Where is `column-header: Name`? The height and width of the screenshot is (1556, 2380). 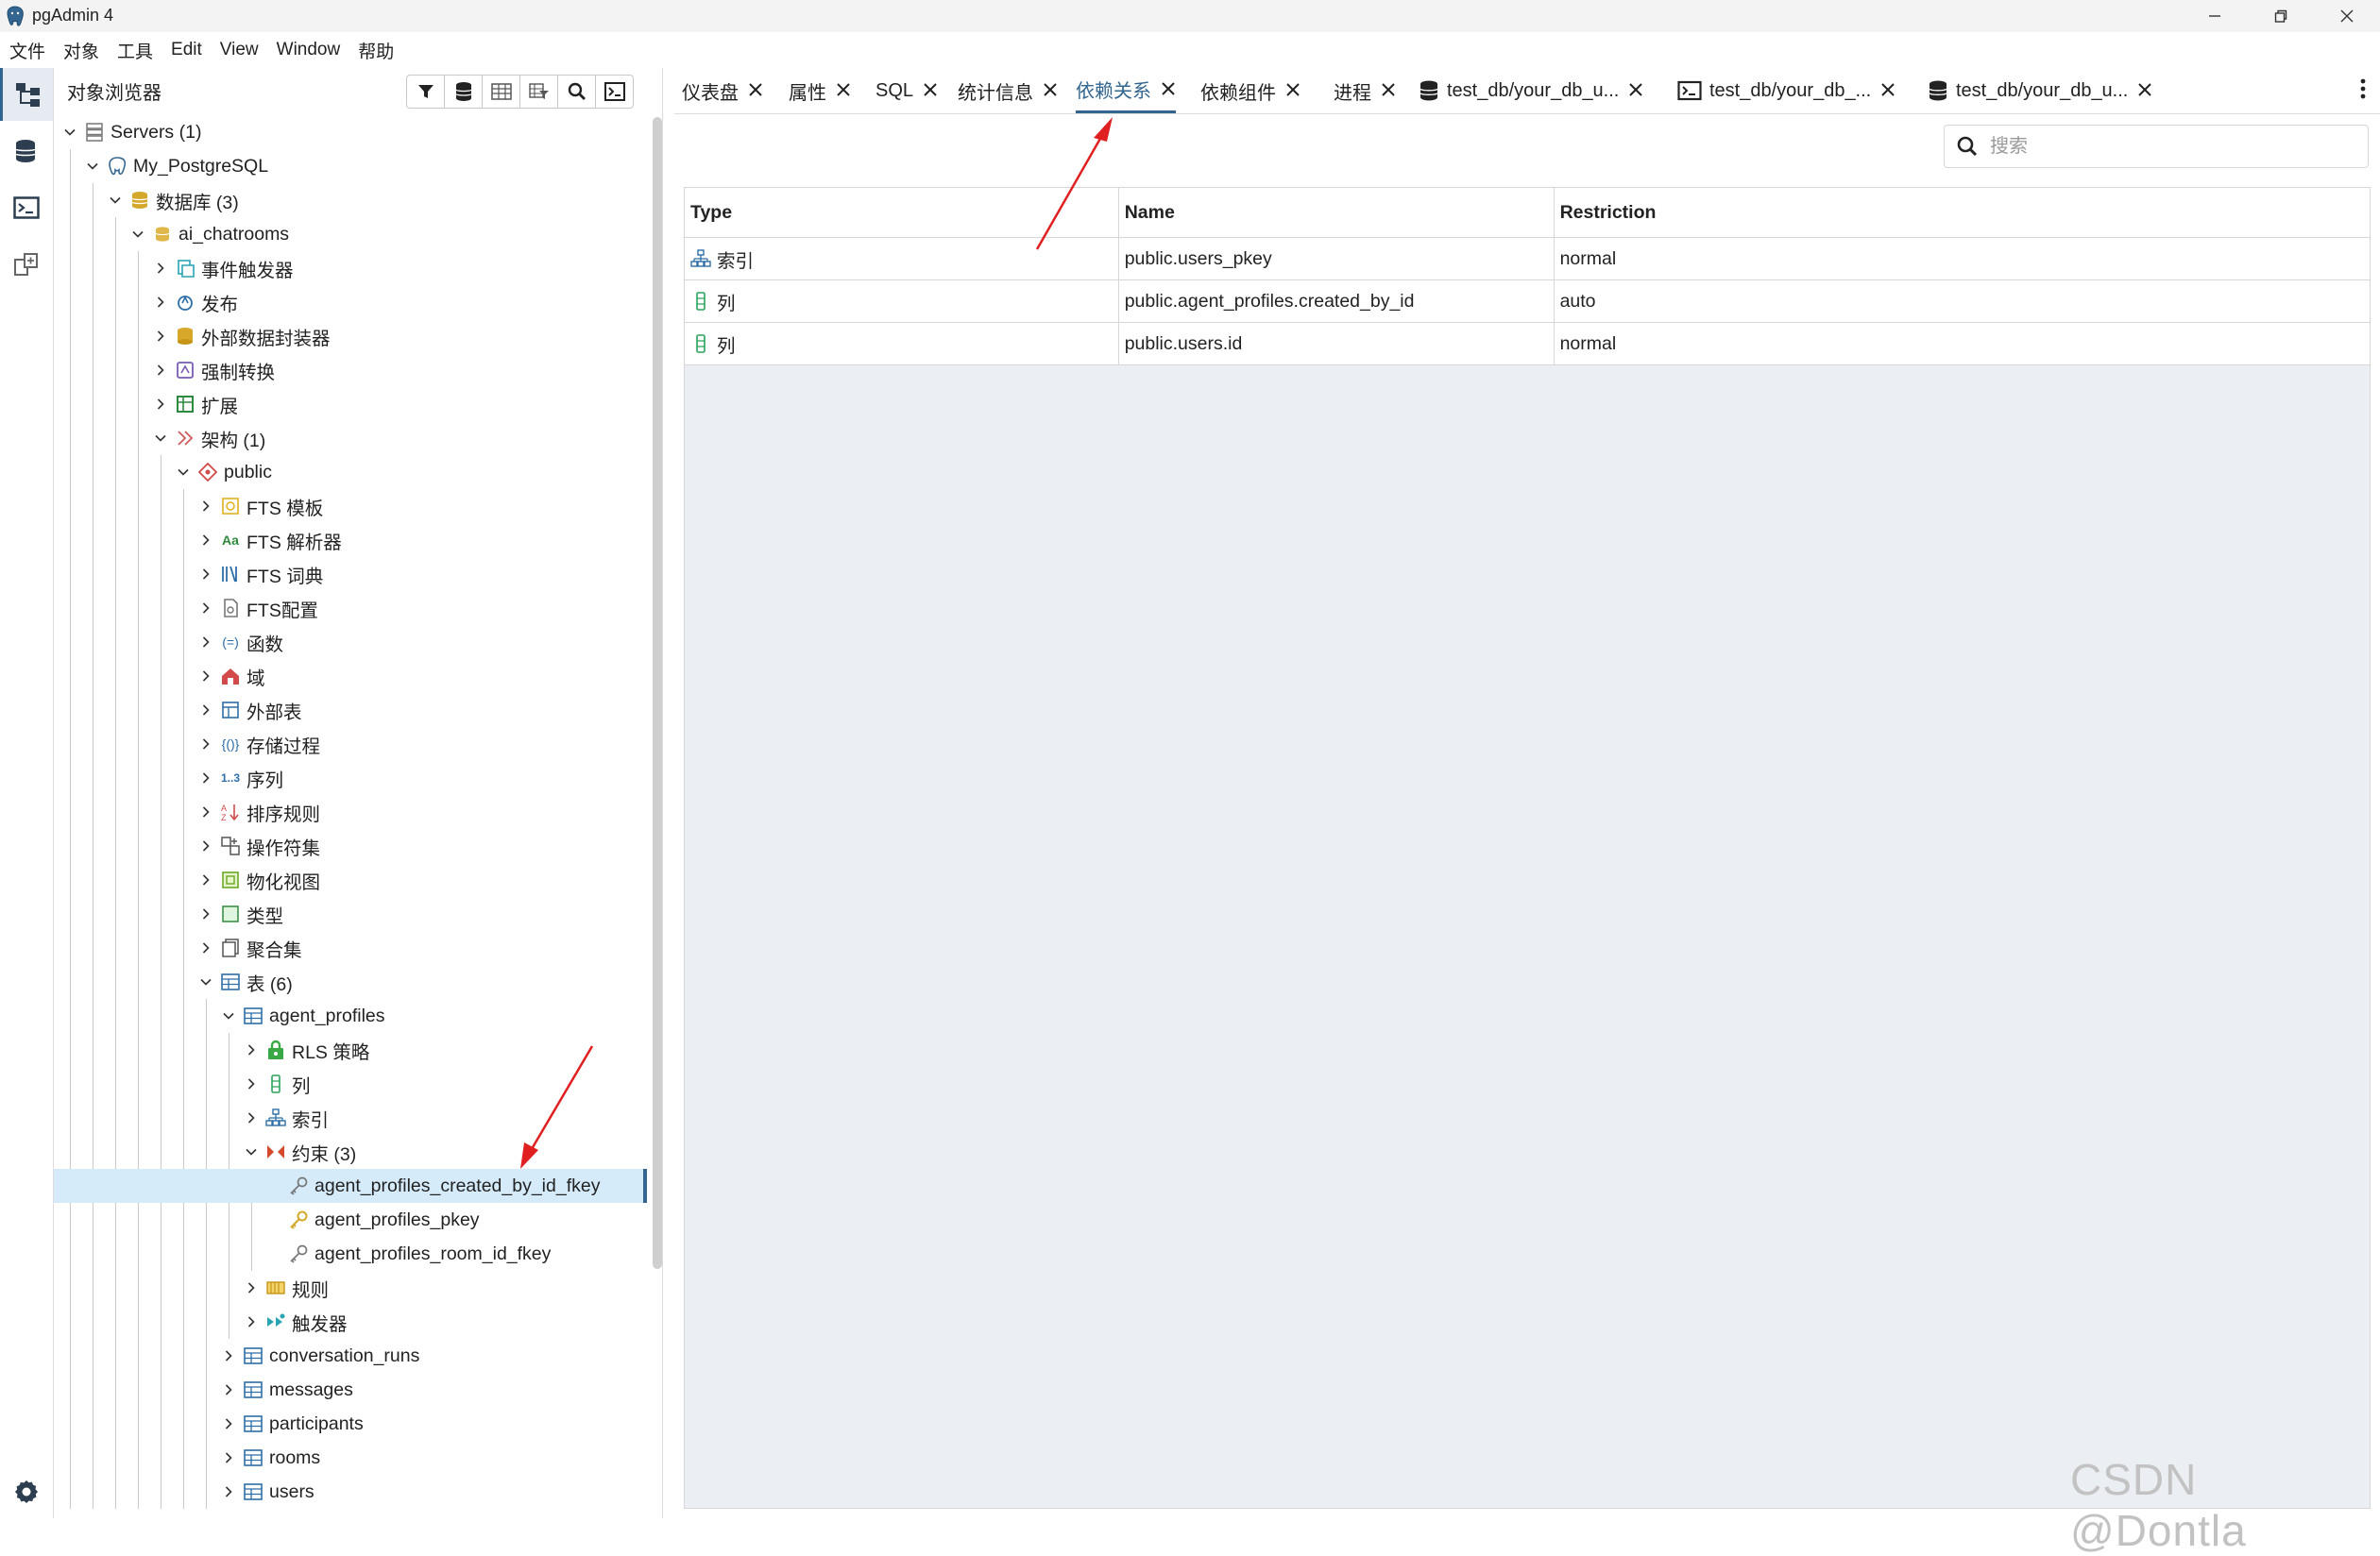 column-header: Name is located at coordinates (1336, 212).